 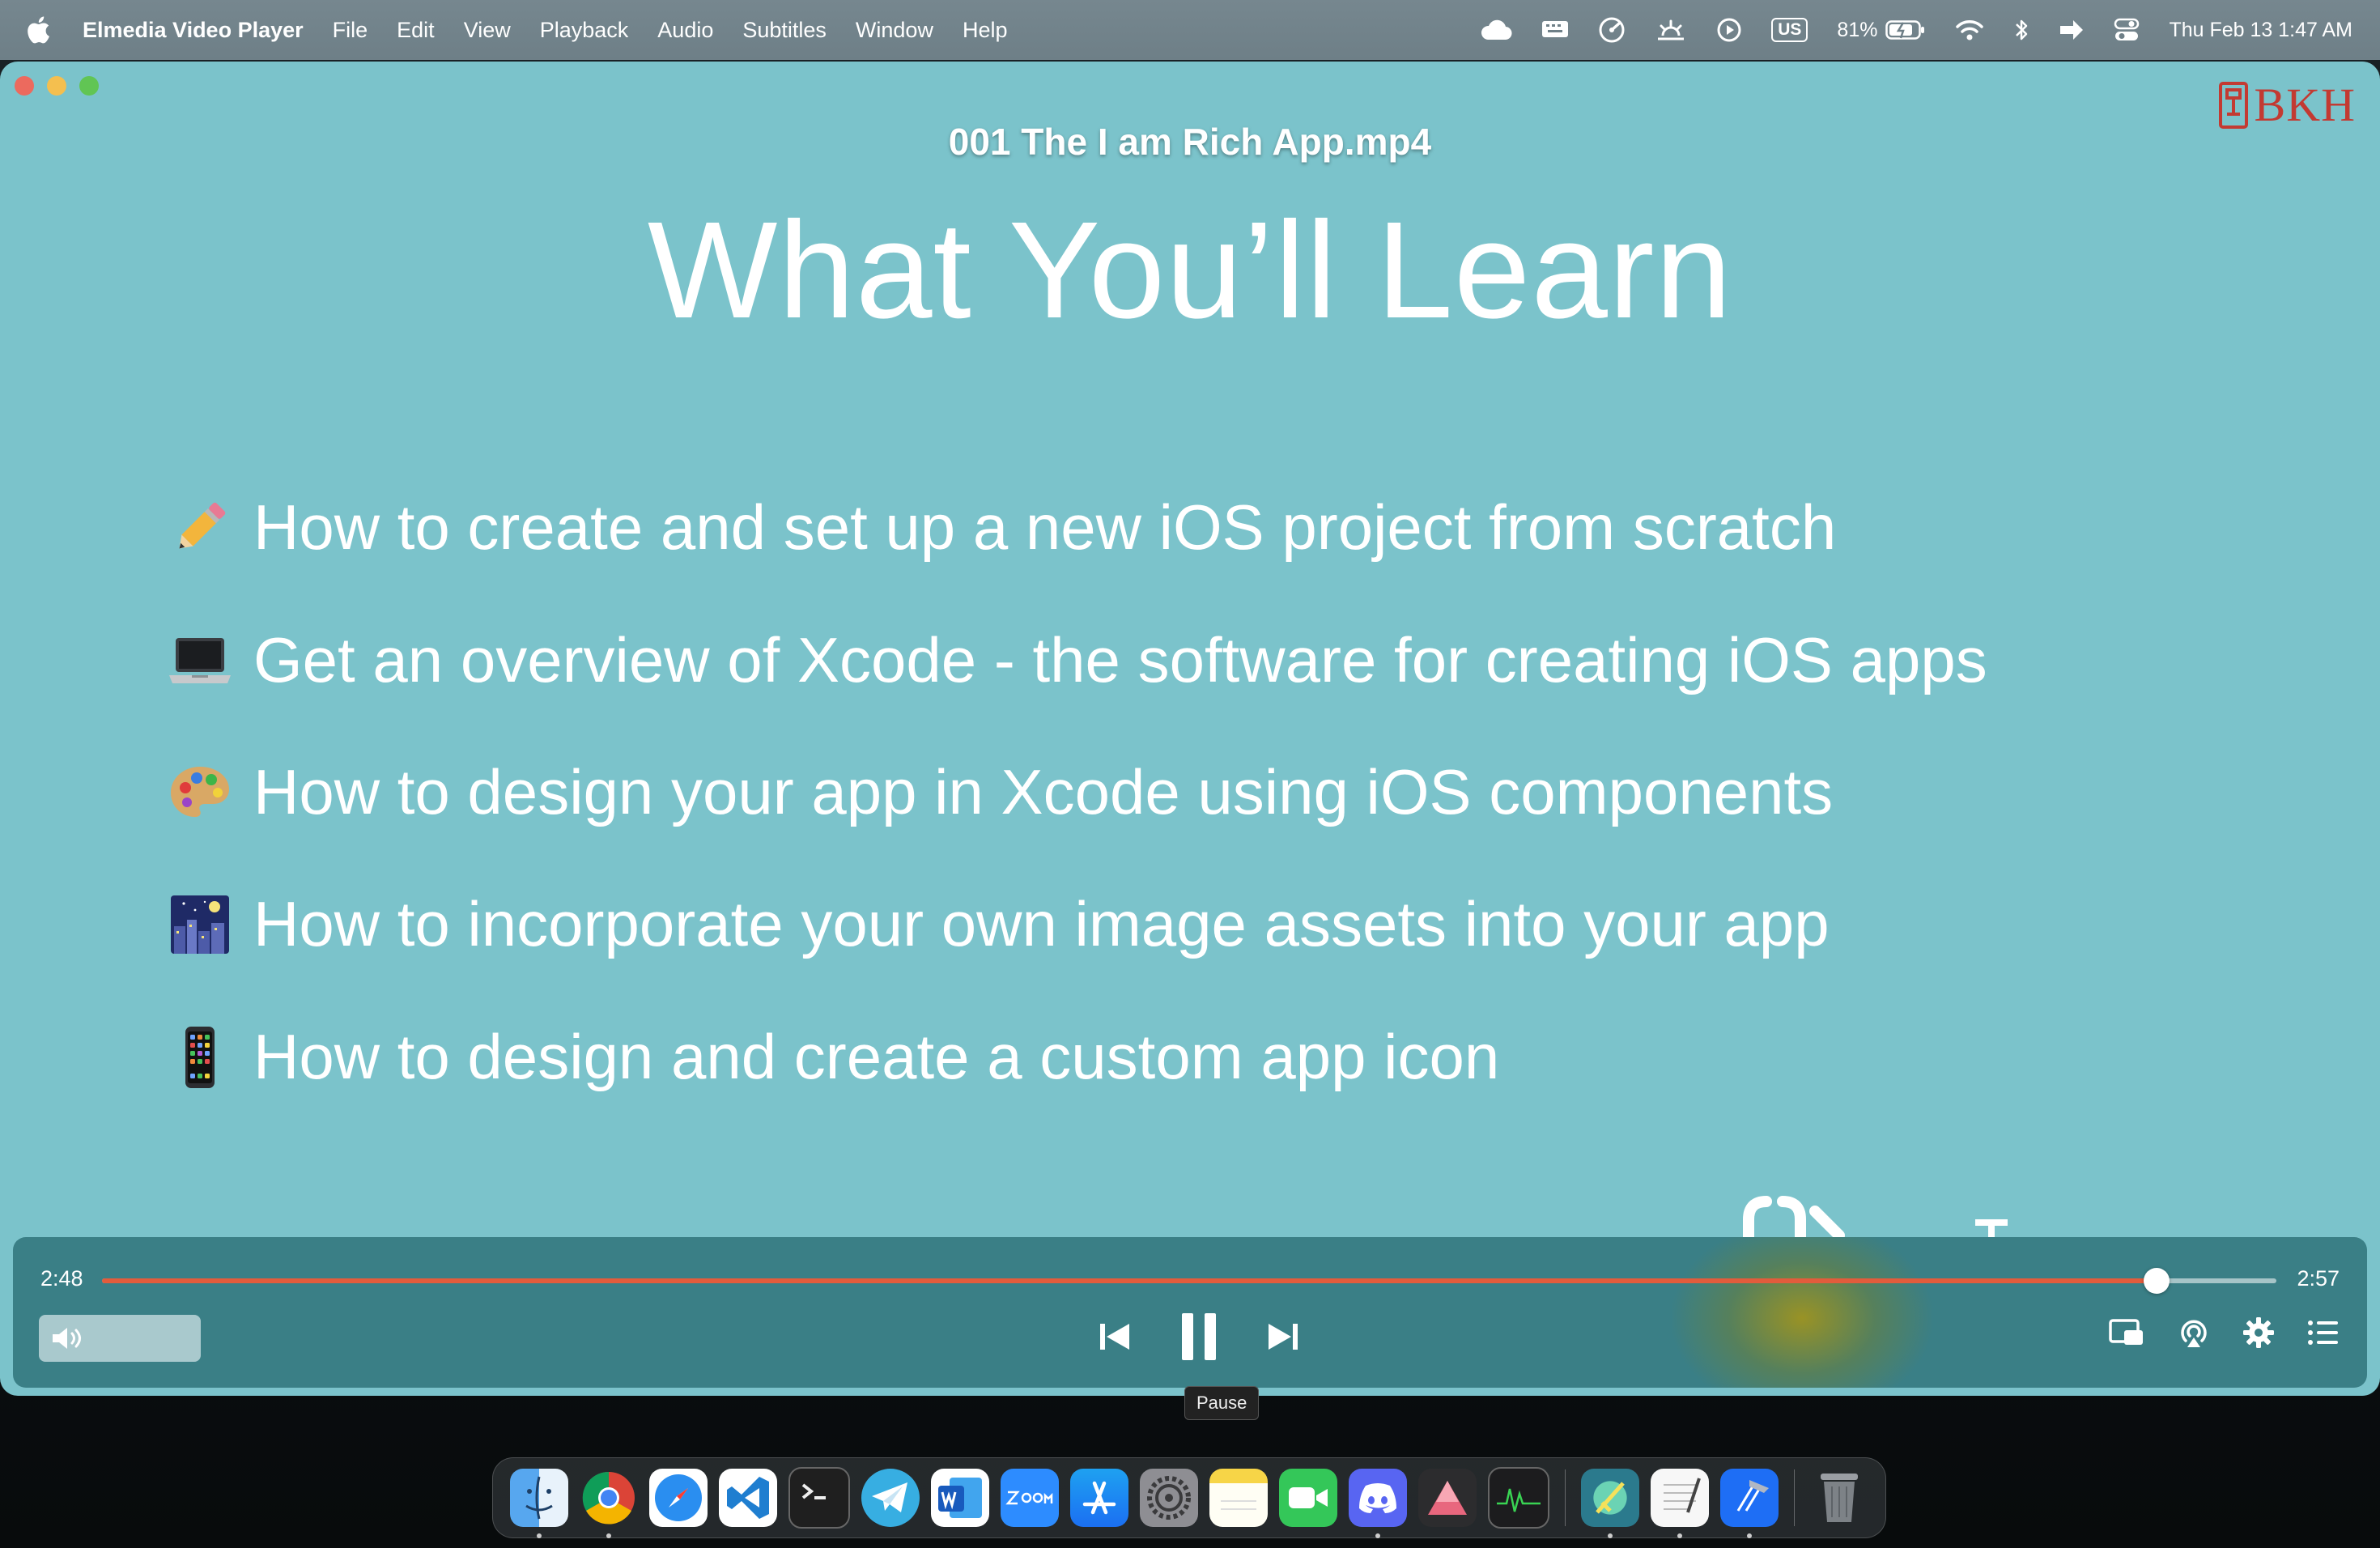 I want to click on activity-graph-icon, so click(x=1519, y=1500).